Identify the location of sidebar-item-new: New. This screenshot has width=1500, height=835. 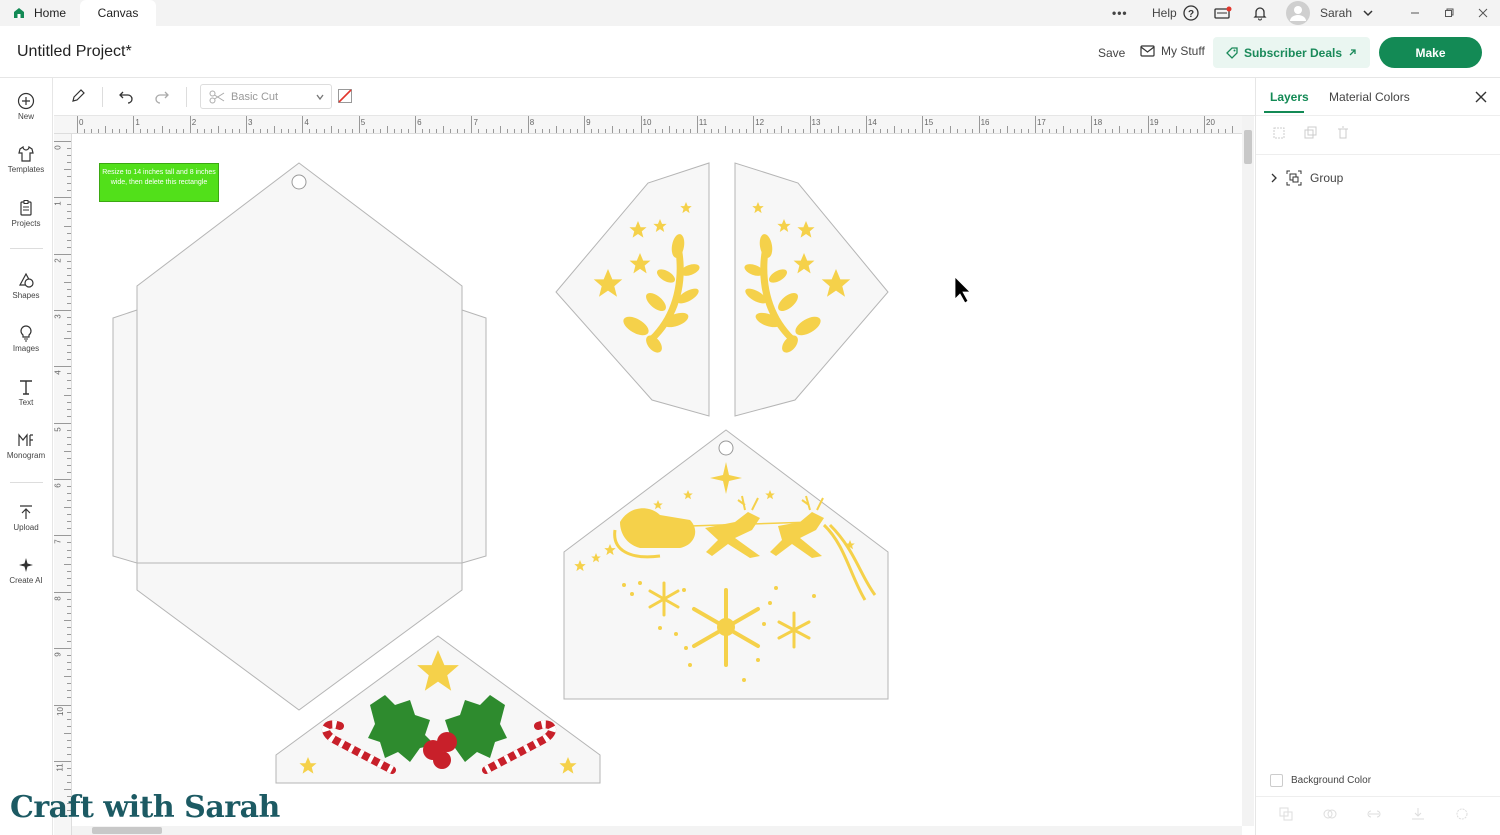
(26, 106).